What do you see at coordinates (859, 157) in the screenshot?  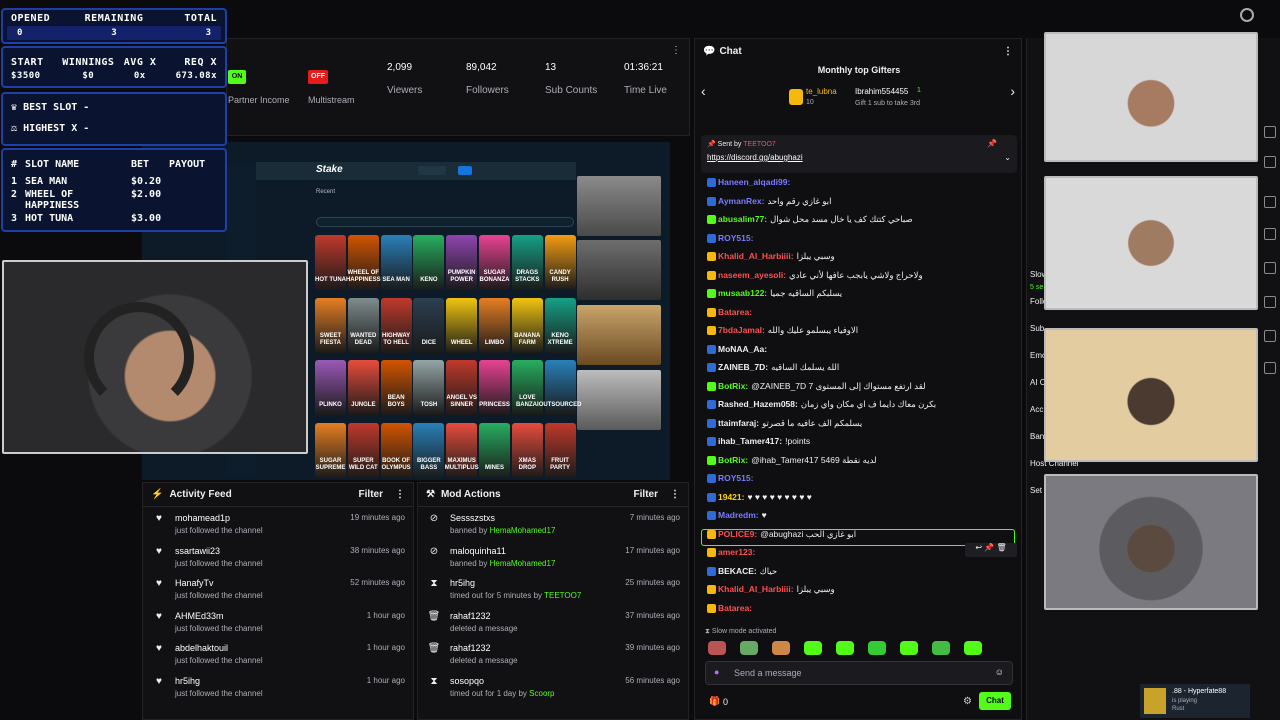 I see `pinned-link: https://discord.gg/abughazi` at bounding box center [859, 157].